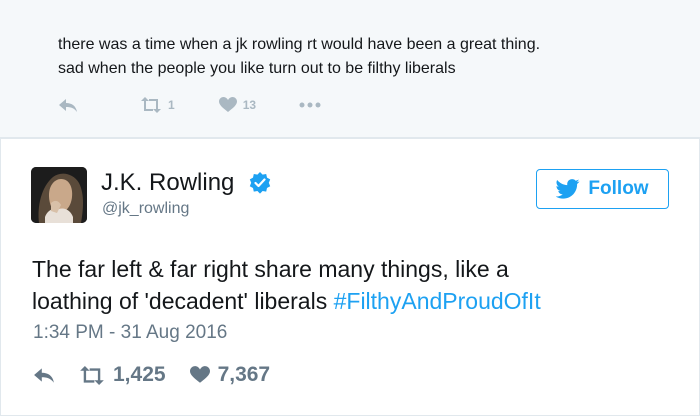  What do you see at coordinates (618, 188) in the screenshot?
I see `follow-button-label: Follow` at bounding box center [618, 188].